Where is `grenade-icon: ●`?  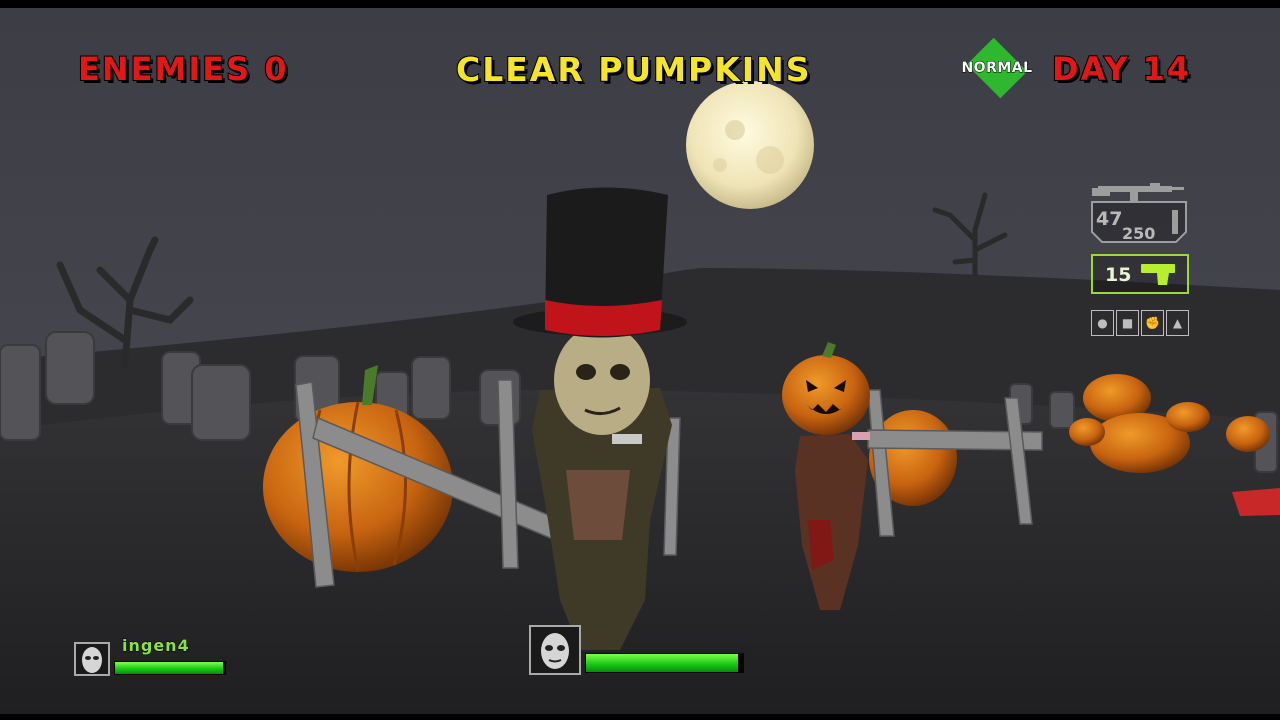 grenade-icon: ● is located at coordinates (1102, 323).